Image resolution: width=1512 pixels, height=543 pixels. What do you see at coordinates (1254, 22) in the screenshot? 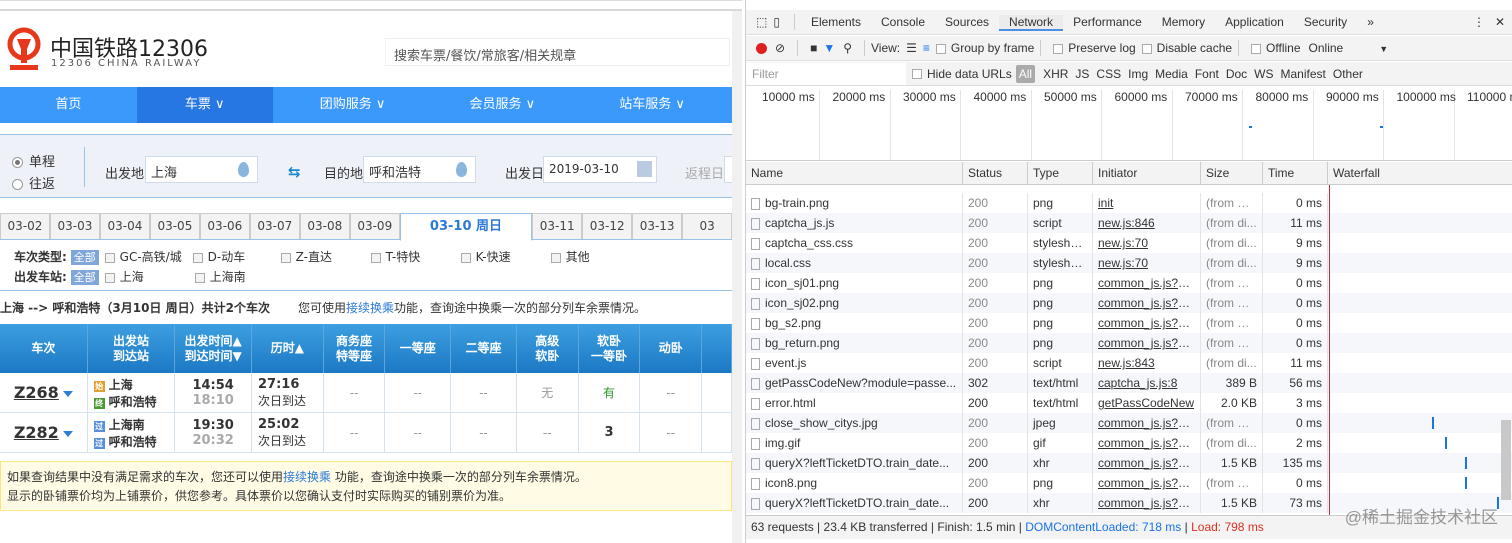
I see `devtools-tab: Application` at bounding box center [1254, 22].